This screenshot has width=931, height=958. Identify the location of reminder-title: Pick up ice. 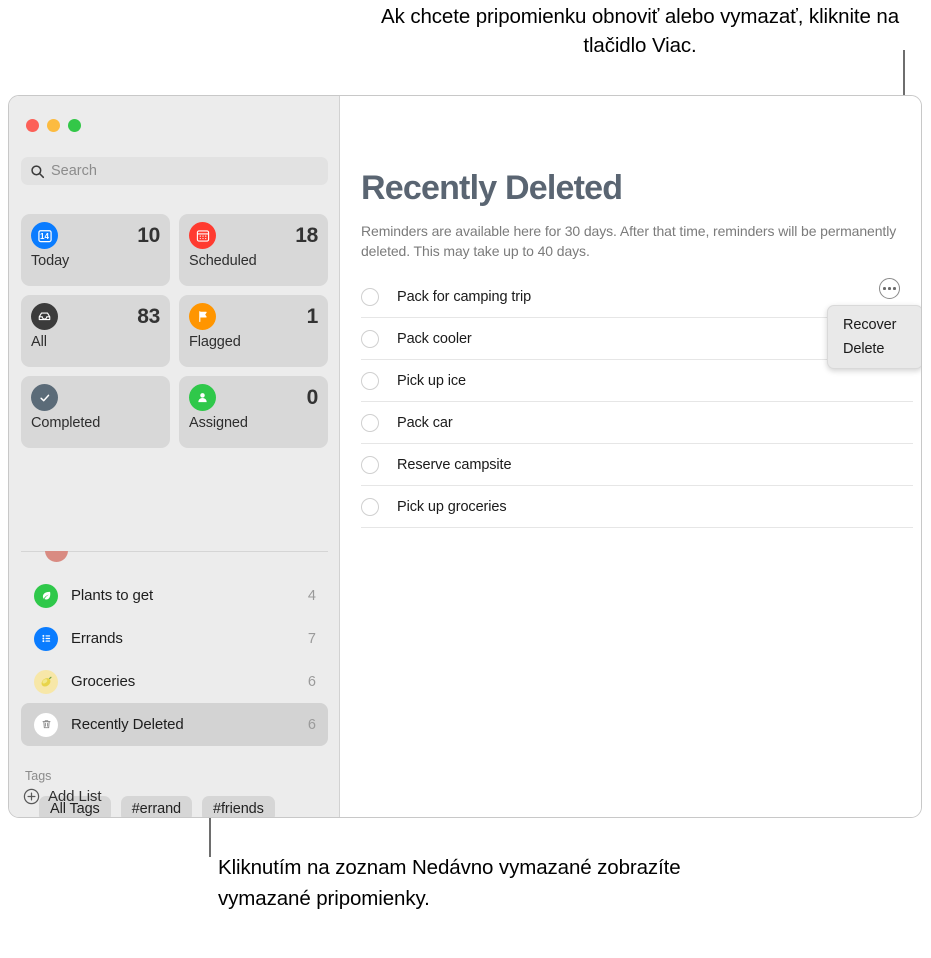
(432, 380).